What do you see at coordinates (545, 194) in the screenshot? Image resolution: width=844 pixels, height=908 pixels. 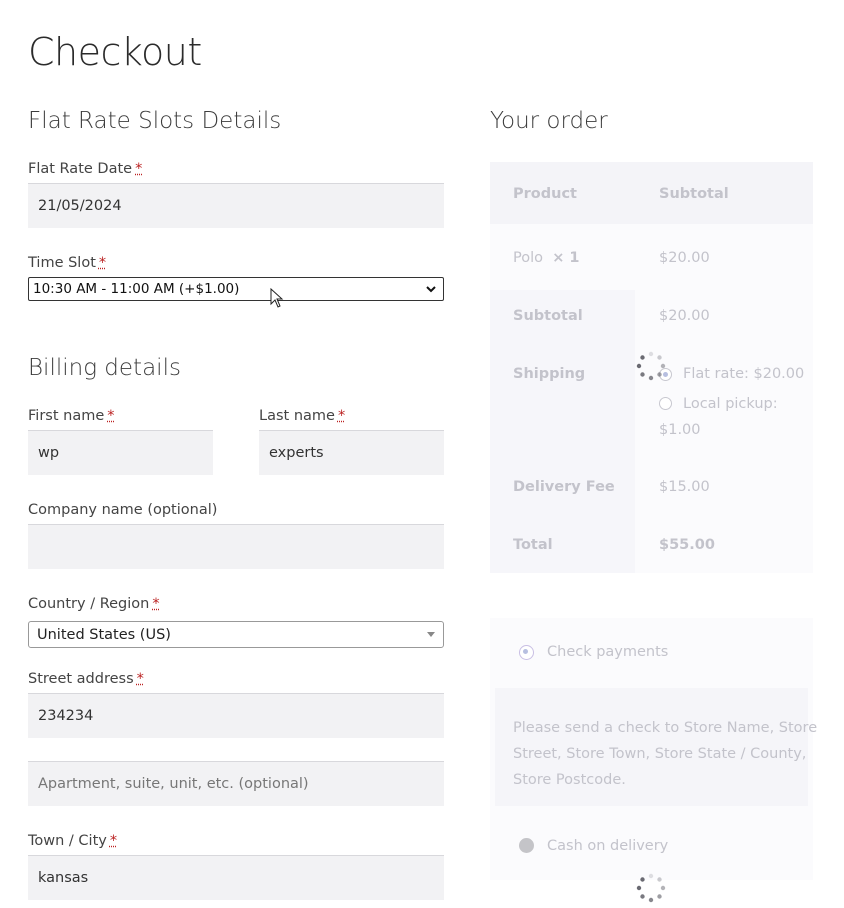 I see `order-col-product: Product` at bounding box center [545, 194].